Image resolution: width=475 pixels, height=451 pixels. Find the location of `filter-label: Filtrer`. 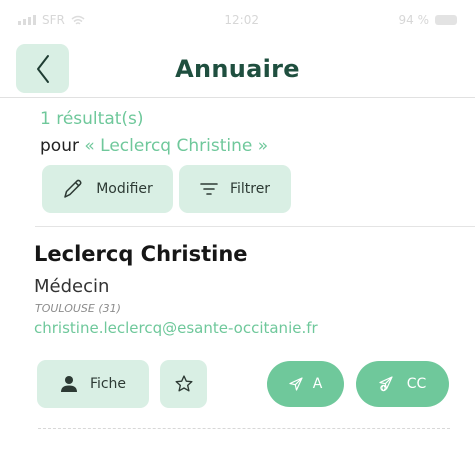

filter-label: Filtrer is located at coordinates (250, 189).